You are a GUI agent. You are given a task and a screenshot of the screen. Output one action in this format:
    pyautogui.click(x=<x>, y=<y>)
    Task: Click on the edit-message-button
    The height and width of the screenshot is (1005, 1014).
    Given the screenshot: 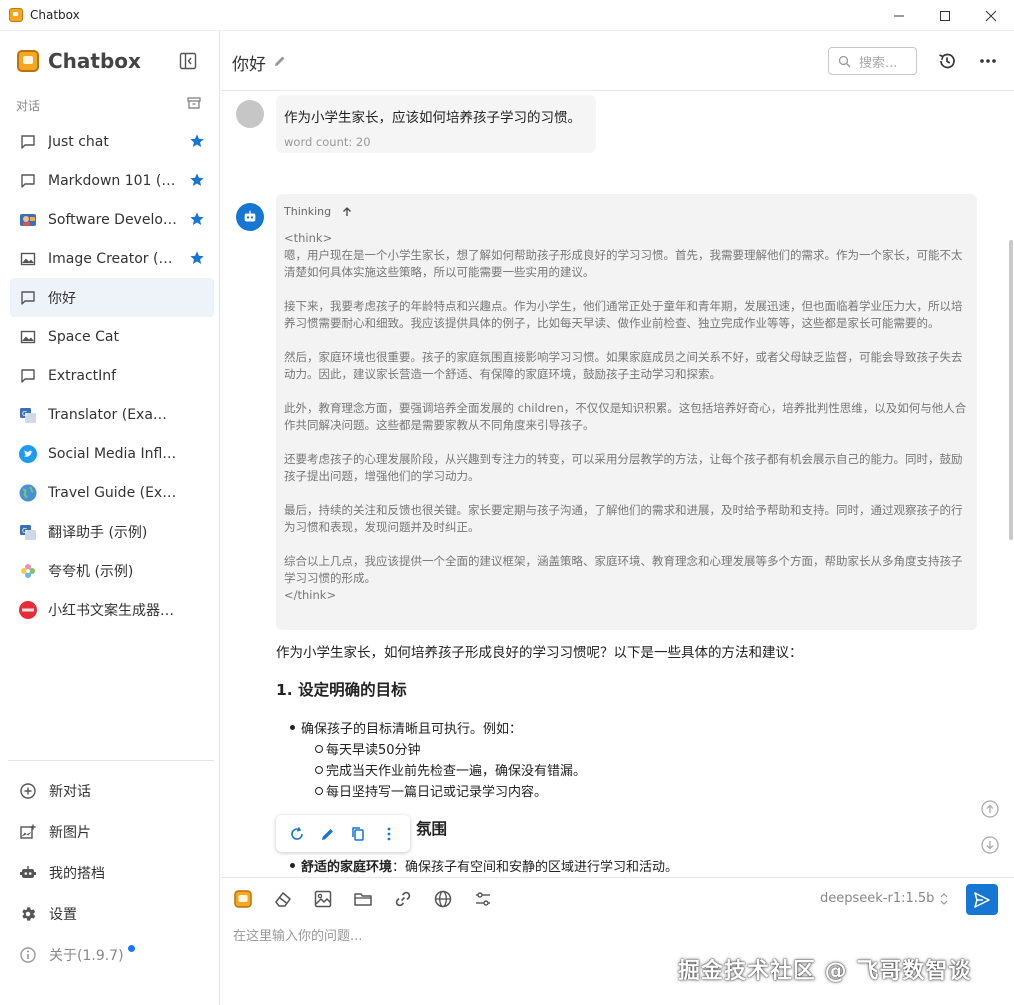 What is the action you would take?
    pyautogui.click(x=328, y=834)
    